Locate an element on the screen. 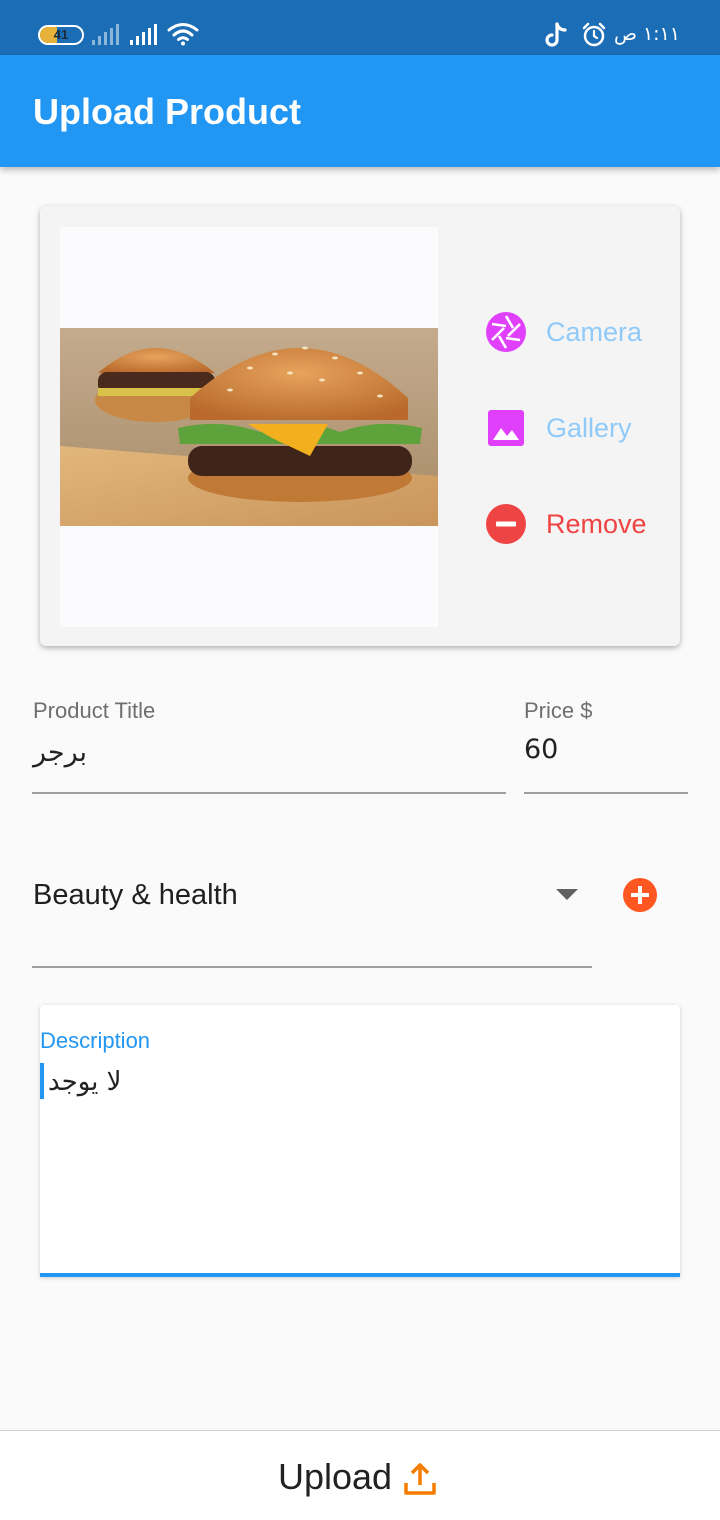  add-category-icon is located at coordinates (640, 895).